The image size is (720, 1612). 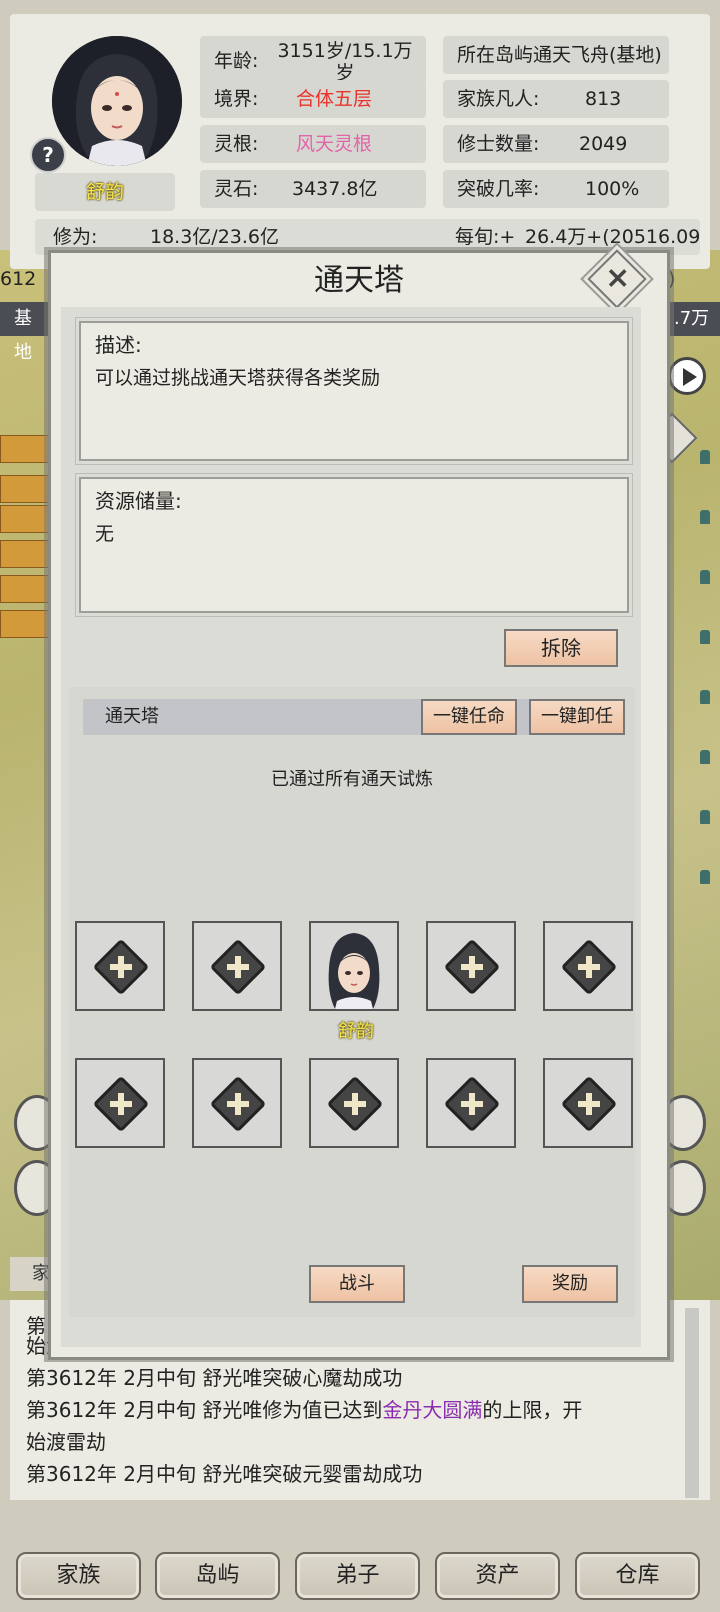 I want to click on description-header: 描述:, so click(x=118, y=345).